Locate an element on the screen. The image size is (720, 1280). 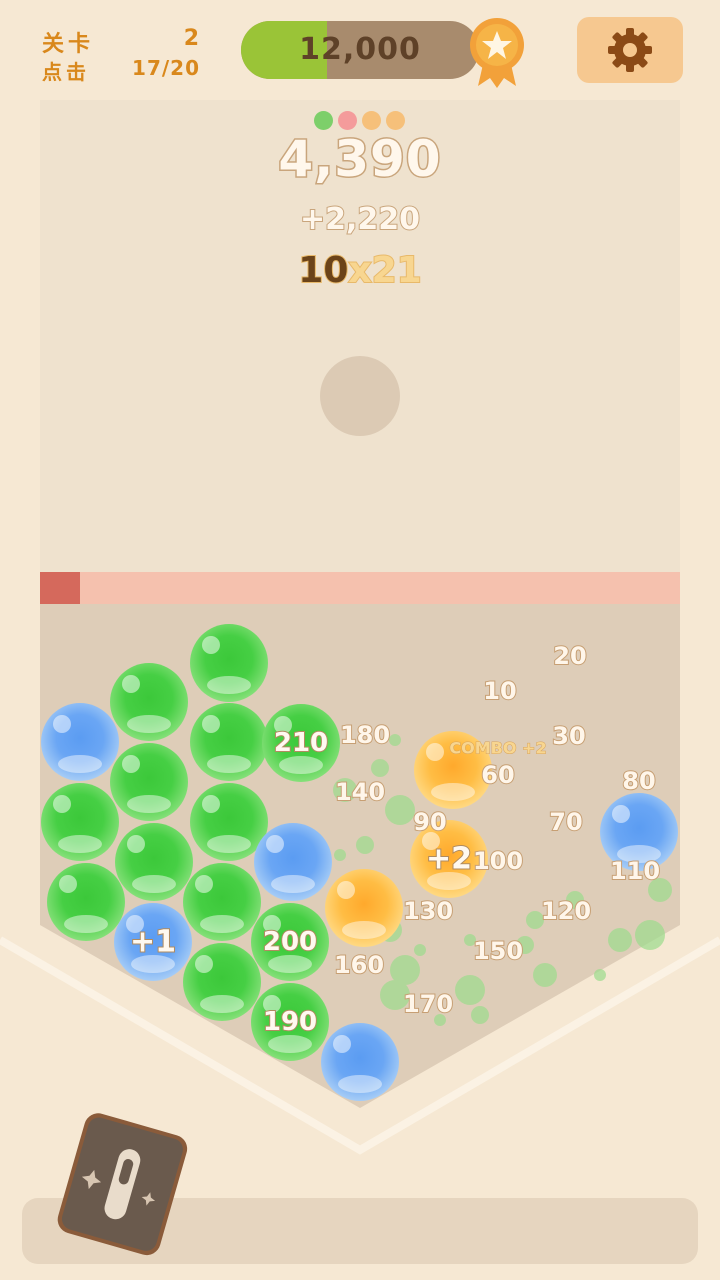
yellow-ball is located at coordinates (364, 908).